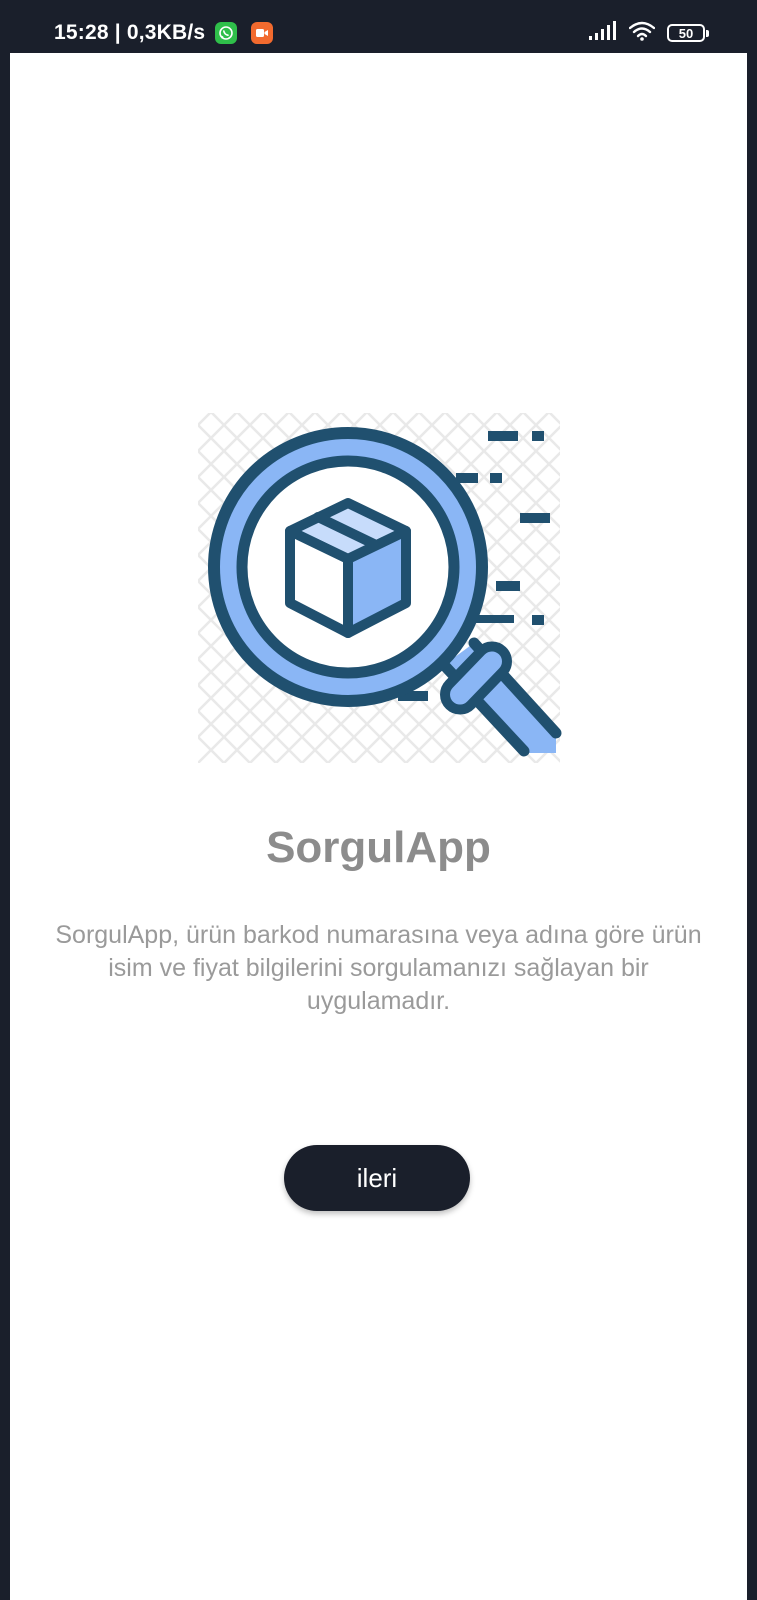 The width and height of the screenshot is (757, 1600). I want to click on status-right: 50, so click(649, 33).